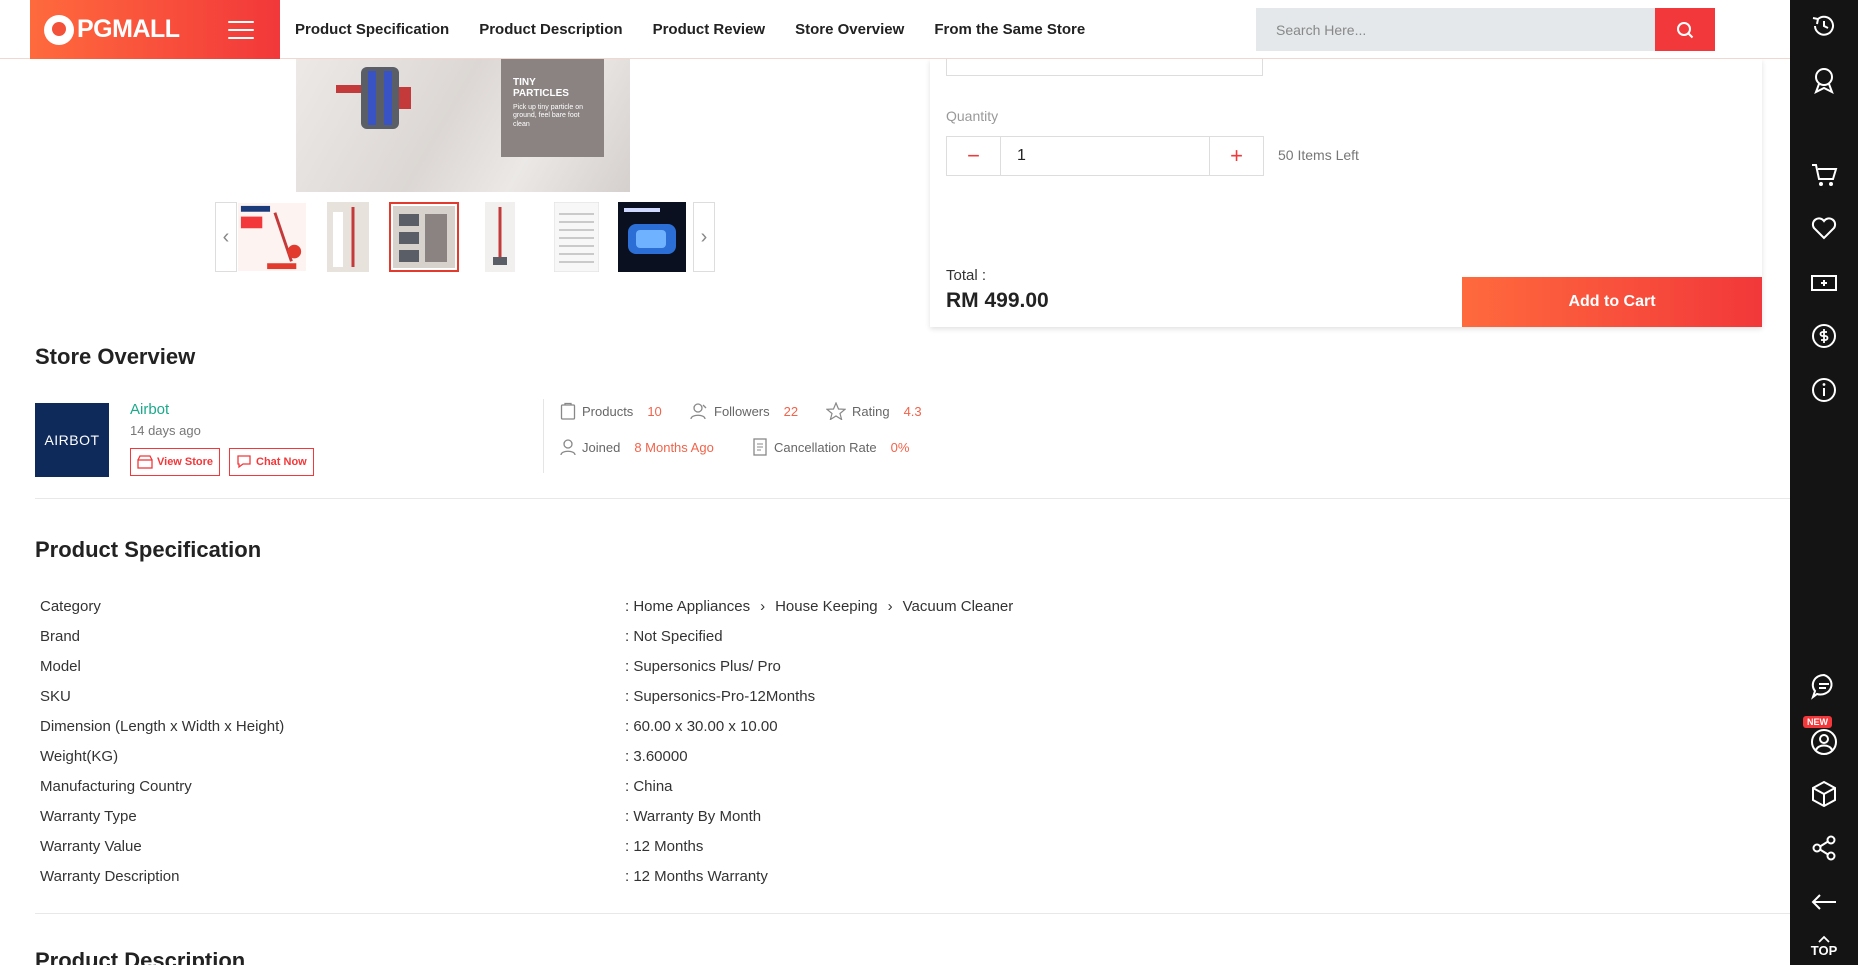 Image resolution: width=1858 pixels, height=965 pixels. I want to click on spec-value: : China, so click(649, 786).